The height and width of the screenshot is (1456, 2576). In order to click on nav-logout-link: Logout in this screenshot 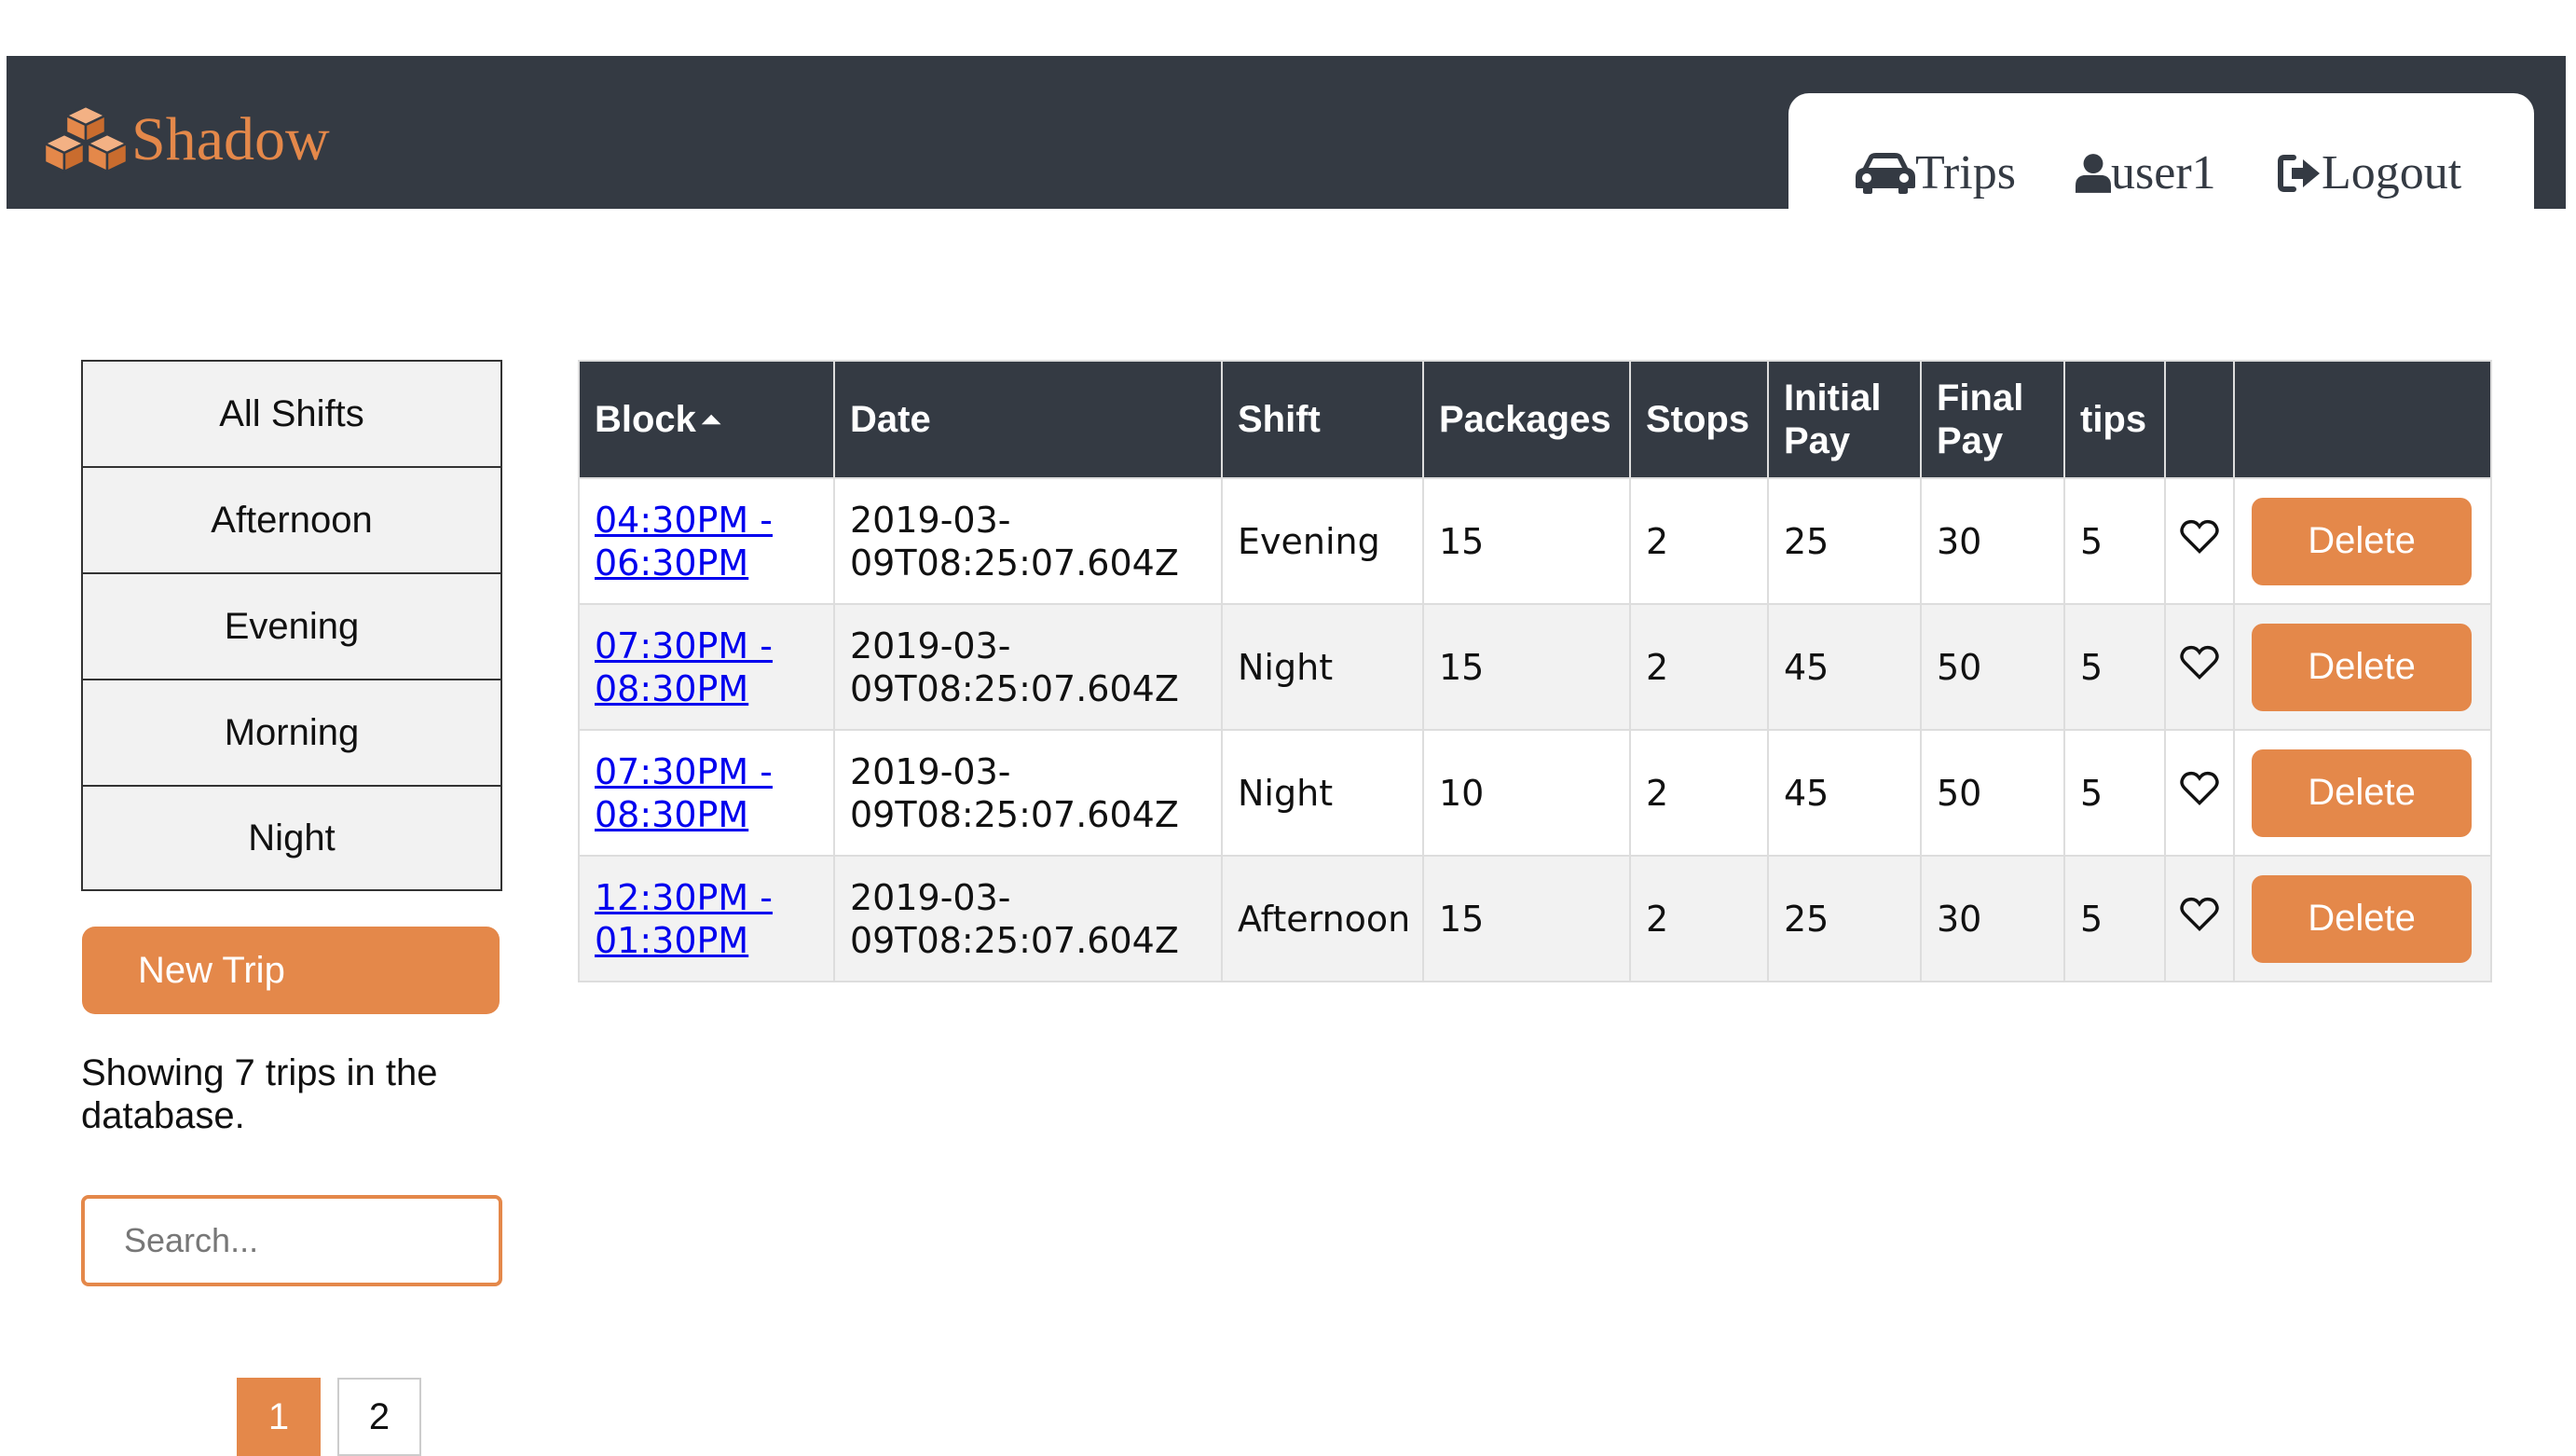, I will do `click(2369, 173)`.